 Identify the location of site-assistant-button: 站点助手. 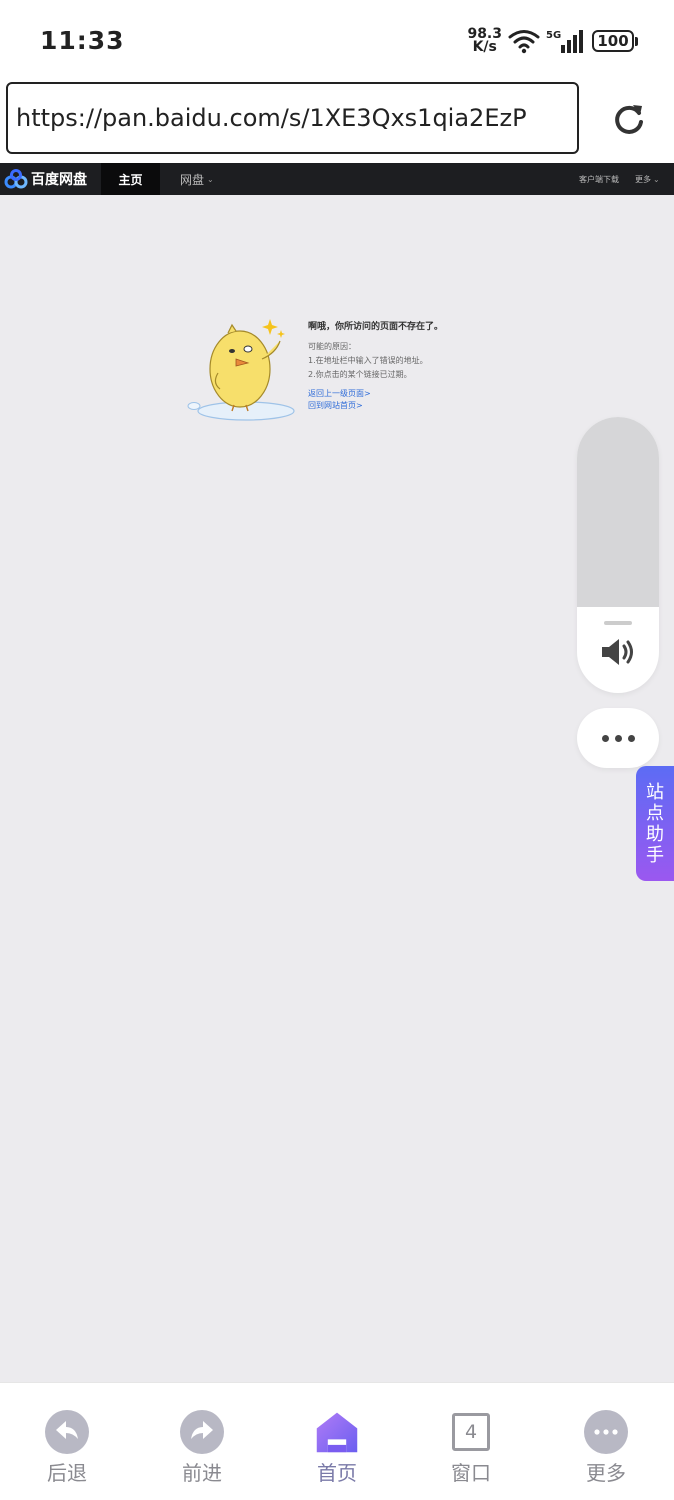
(655, 823).